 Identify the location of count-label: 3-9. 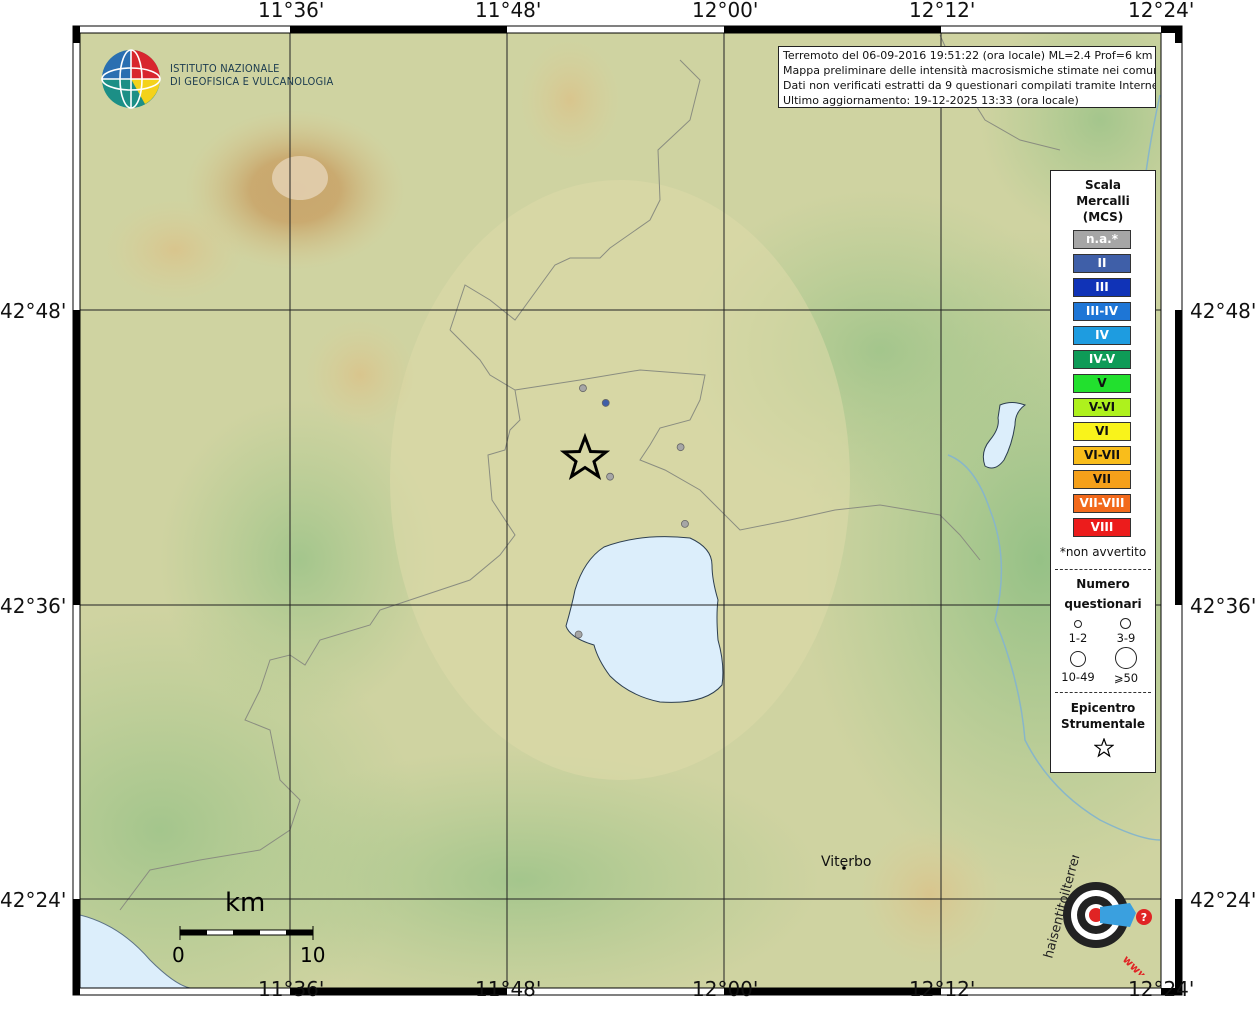
(1126, 638).